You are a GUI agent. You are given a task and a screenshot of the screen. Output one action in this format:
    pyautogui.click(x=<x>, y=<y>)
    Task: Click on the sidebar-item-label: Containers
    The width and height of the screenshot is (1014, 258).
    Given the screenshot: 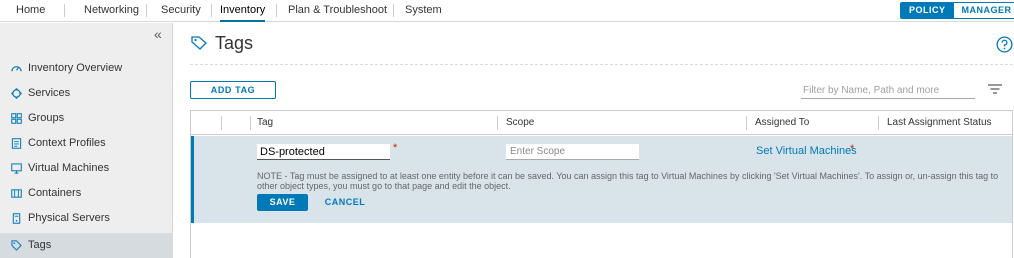 What is the action you would take?
    pyautogui.click(x=55, y=193)
    